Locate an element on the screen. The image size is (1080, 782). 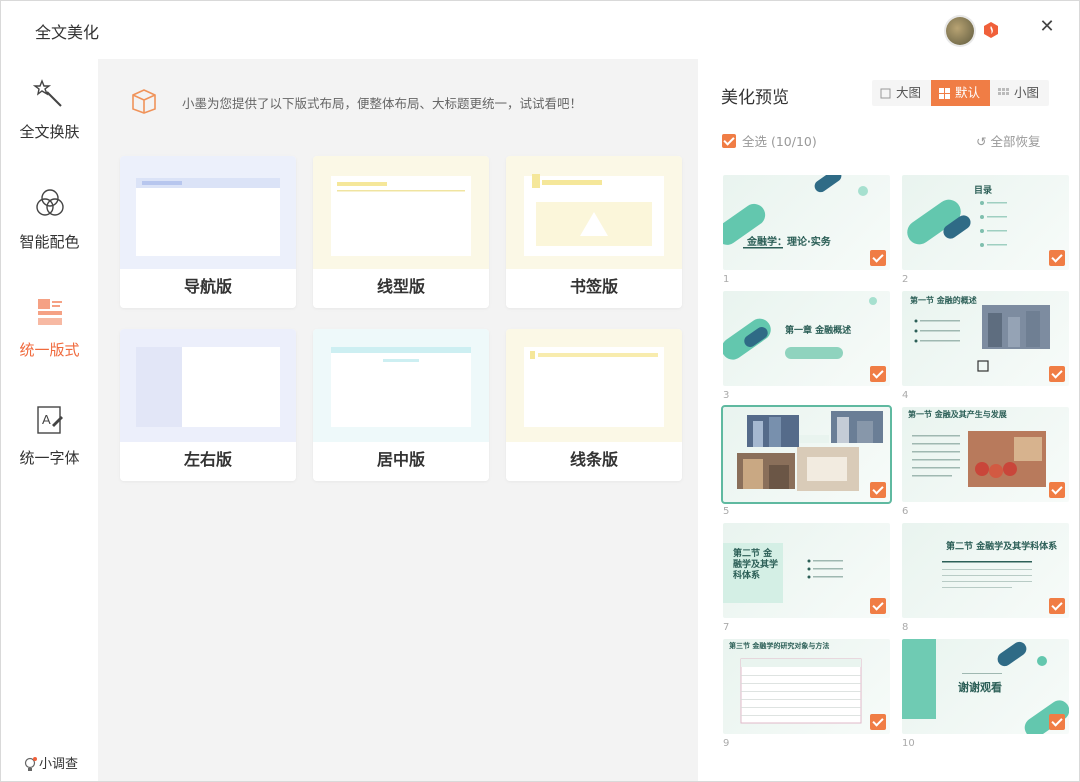
layout-card-bookmark: 书签版 is located at coordinates (594, 232).